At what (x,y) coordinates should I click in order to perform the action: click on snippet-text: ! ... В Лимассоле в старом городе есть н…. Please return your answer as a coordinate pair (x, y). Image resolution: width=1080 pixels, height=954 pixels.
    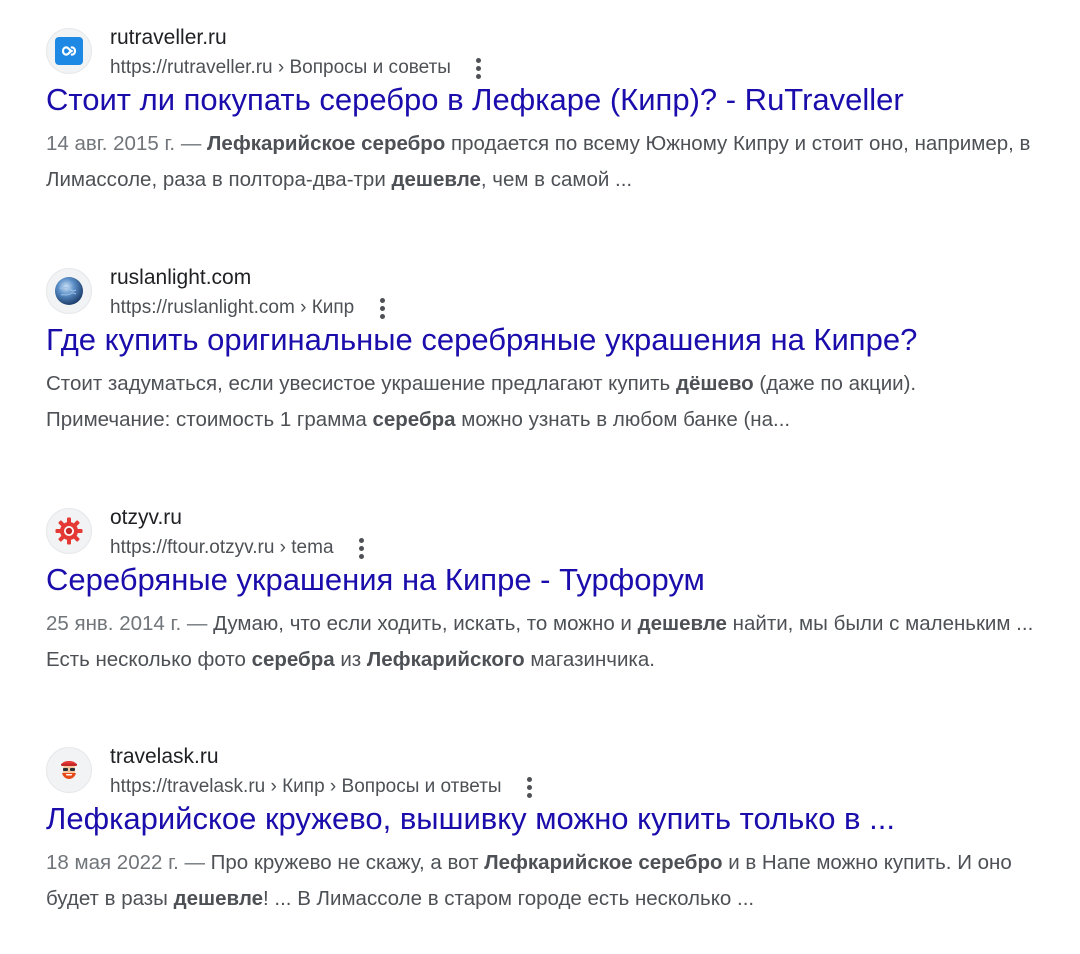
    Looking at the image, I should click on (509, 898).